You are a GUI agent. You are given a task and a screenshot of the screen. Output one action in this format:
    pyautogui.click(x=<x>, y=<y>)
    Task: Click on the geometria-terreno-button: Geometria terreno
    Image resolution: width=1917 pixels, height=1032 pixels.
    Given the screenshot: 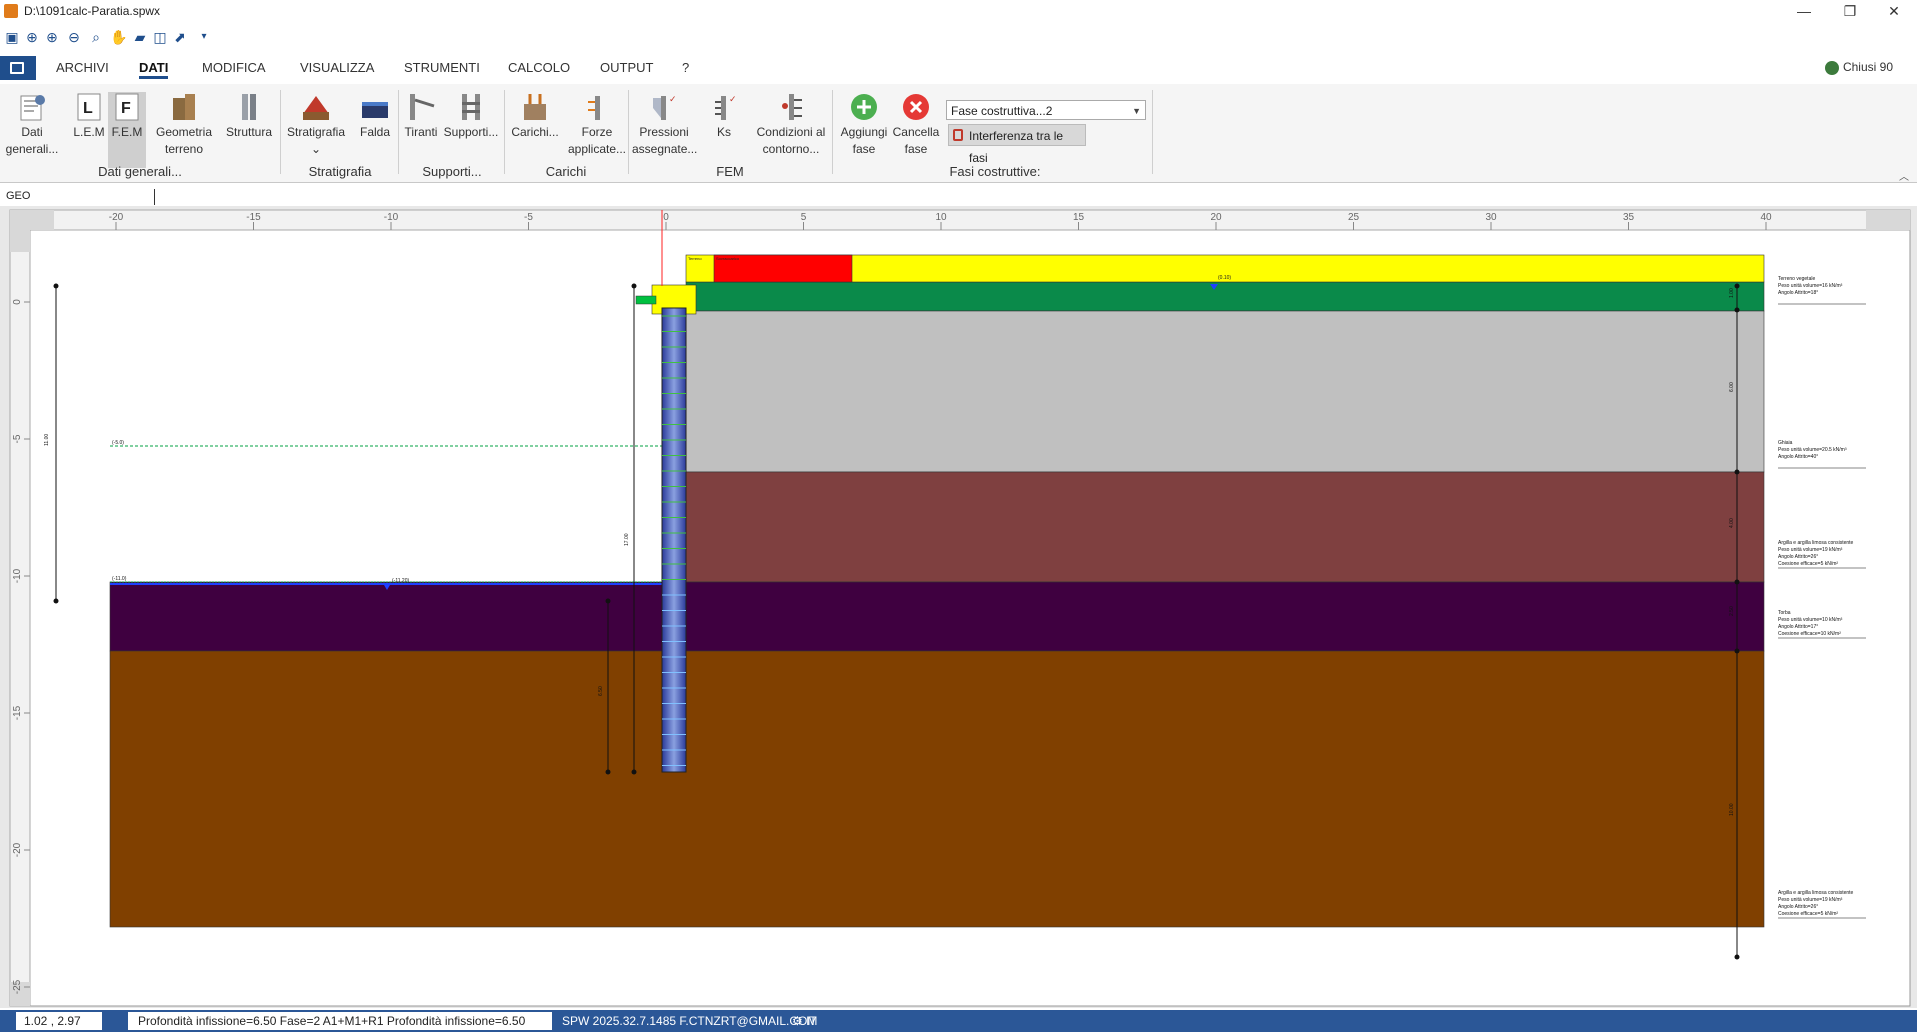 What is the action you would take?
    pyautogui.click(x=184, y=125)
    